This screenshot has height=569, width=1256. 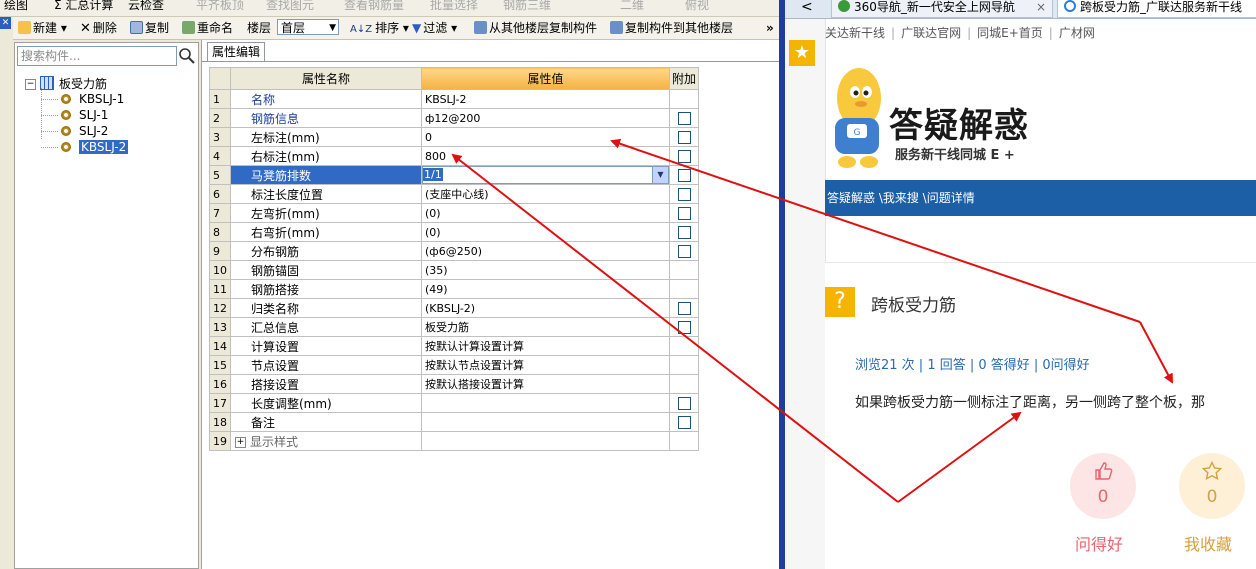 What do you see at coordinates (5, 23) in the screenshot?
I see `close-icon: ✕` at bounding box center [5, 23].